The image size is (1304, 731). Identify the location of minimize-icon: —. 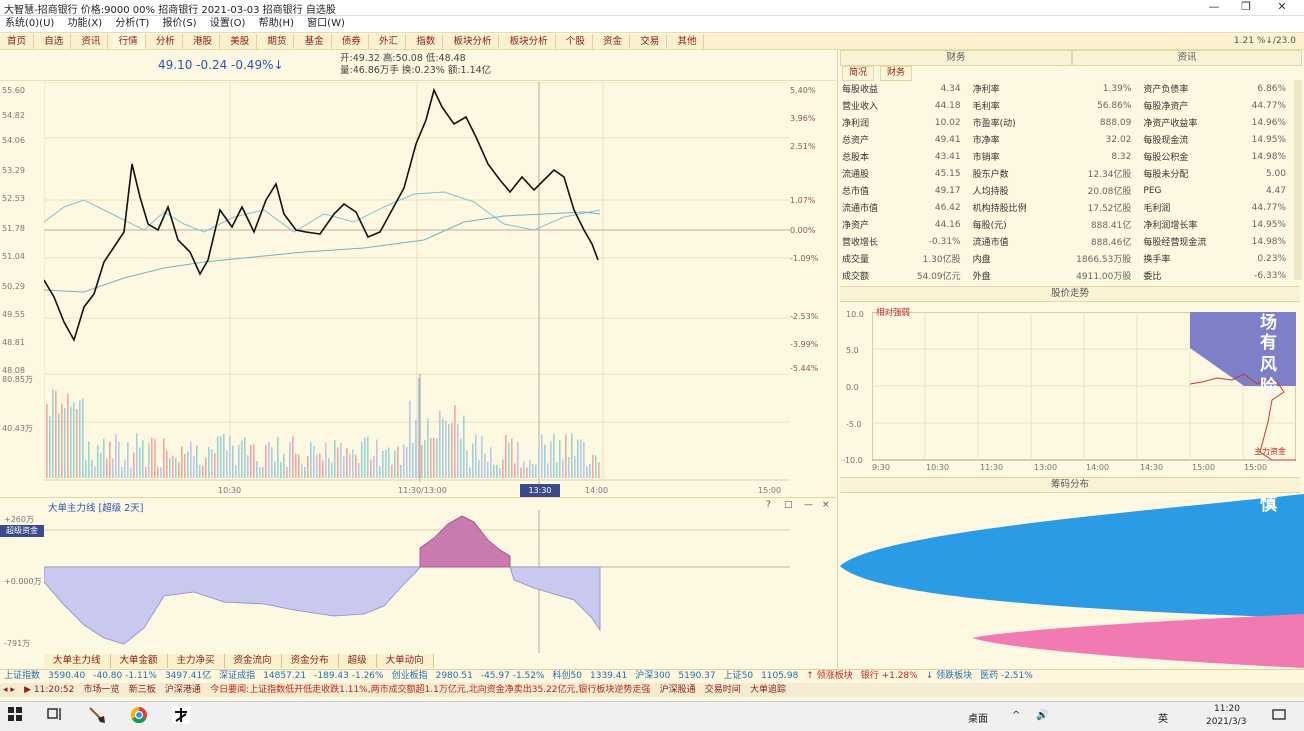
(808, 505).